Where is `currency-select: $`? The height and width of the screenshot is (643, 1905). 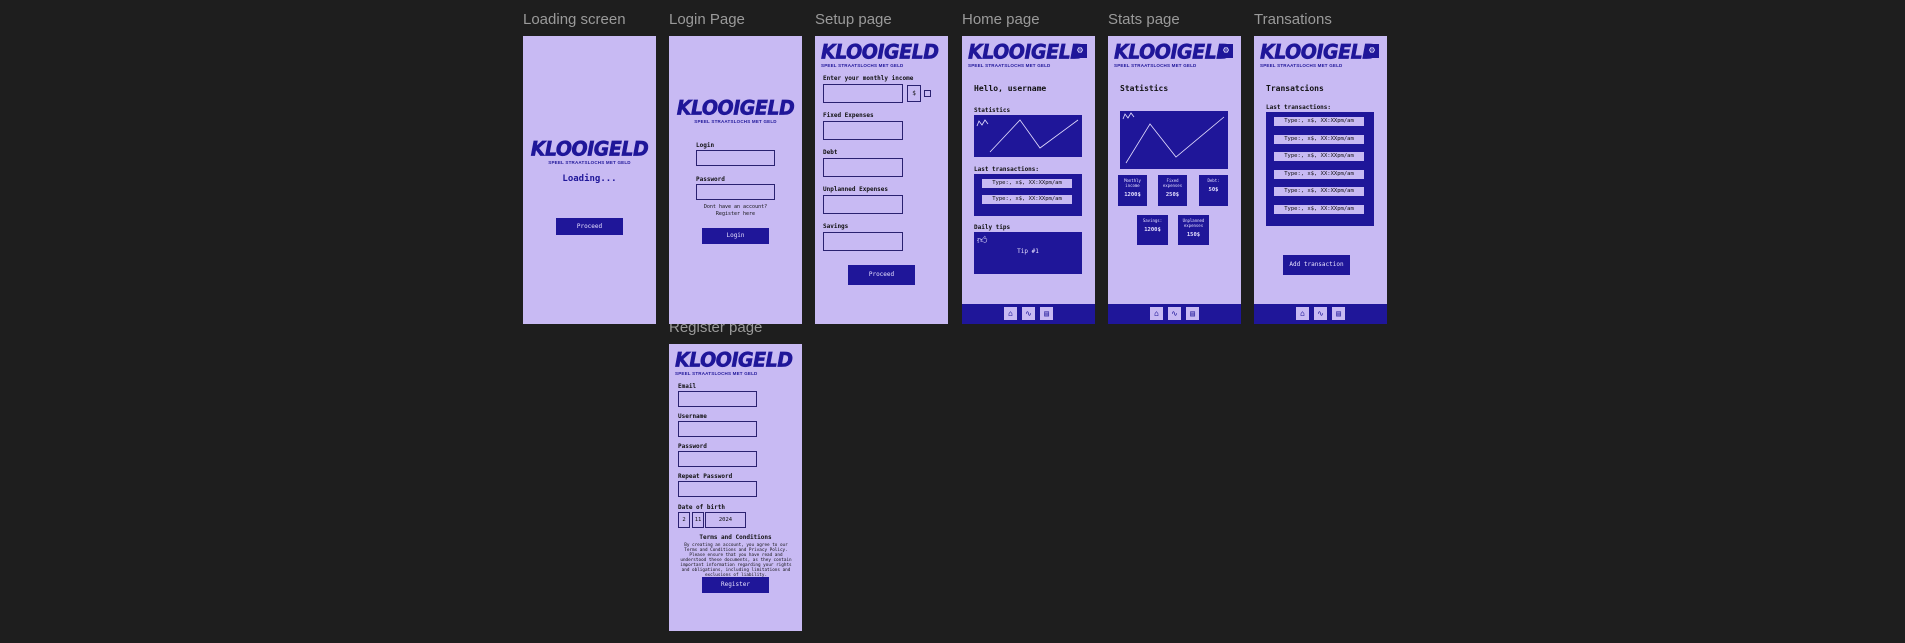
currency-select: $ is located at coordinates (914, 93).